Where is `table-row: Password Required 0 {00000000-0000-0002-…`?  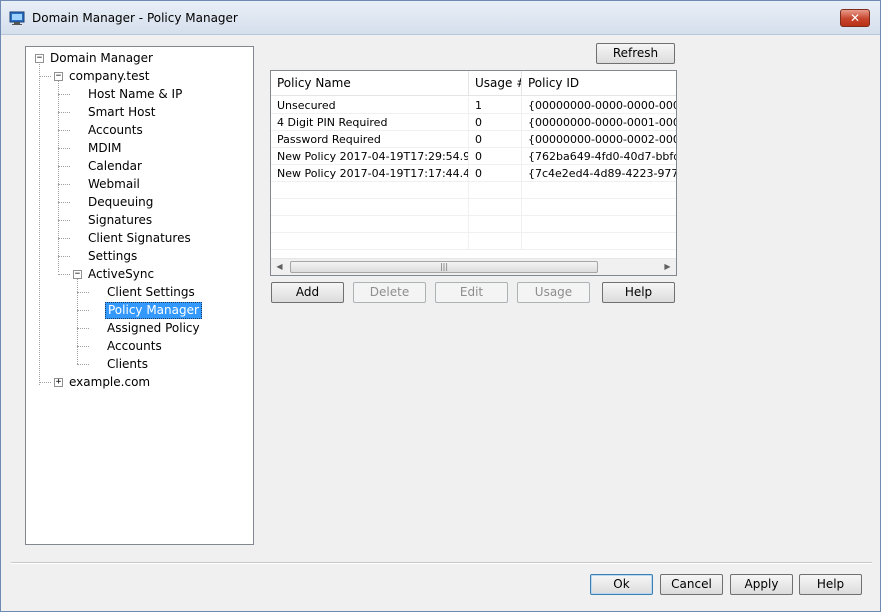
table-row: Password Required 0 {00000000-0000-0002-… is located at coordinates (473, 139).